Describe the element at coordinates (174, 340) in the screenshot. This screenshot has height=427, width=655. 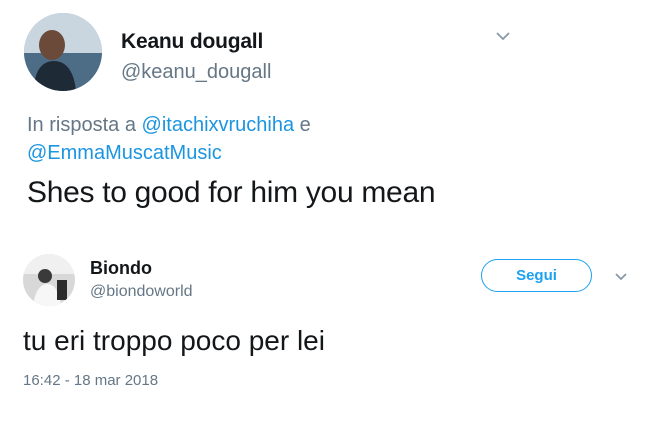
I see `tweet-text: tu eri troppo poco per lei` at that location.